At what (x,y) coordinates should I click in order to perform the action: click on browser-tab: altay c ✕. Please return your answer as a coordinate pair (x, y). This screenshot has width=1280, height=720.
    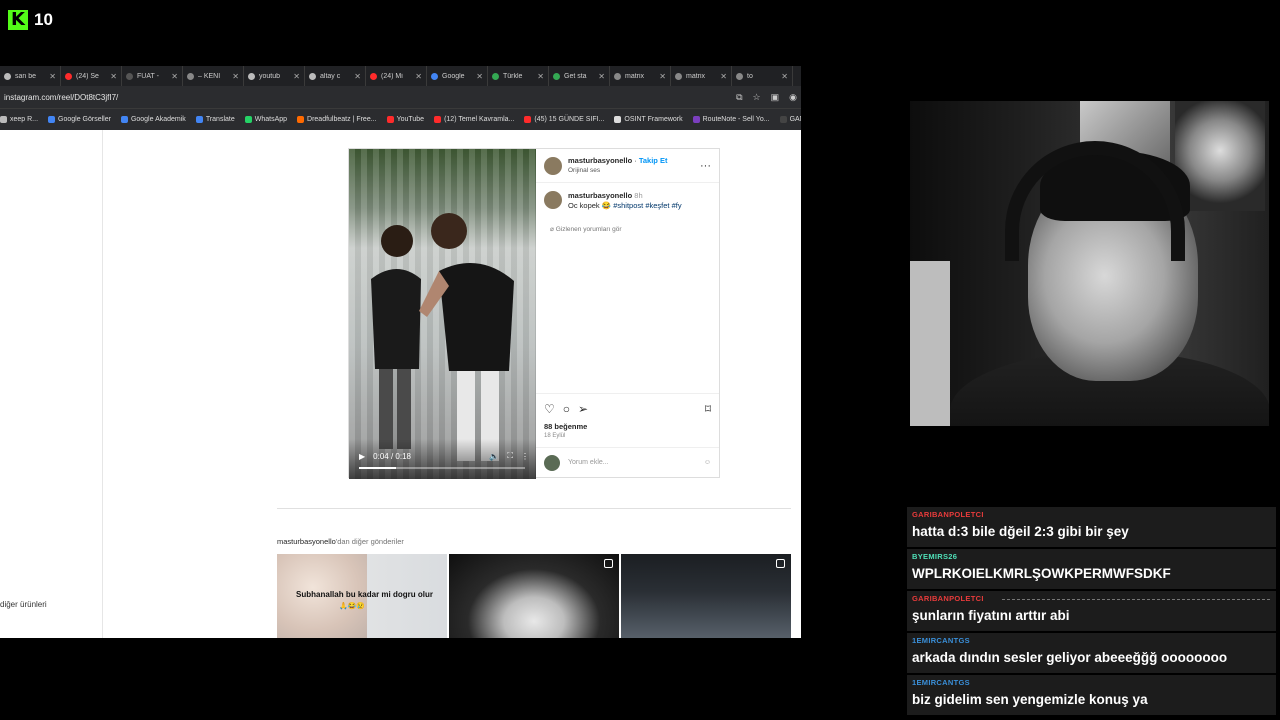
    Looking at the image, I should click on (335, 76).